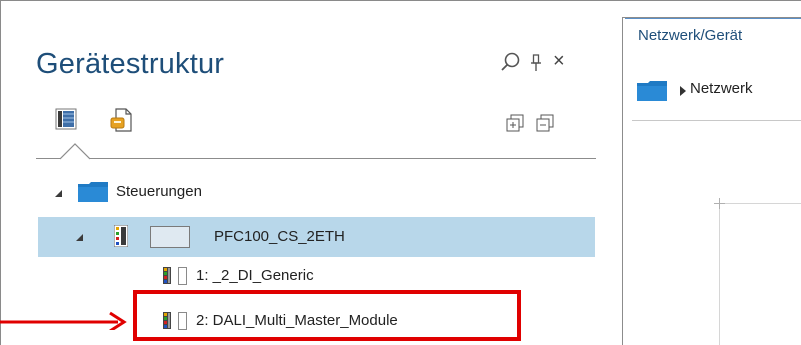  Describe the element at coordinates (320, 193) in the screenshot. I see `tree-node-controllers: Steuerungen` at that location.